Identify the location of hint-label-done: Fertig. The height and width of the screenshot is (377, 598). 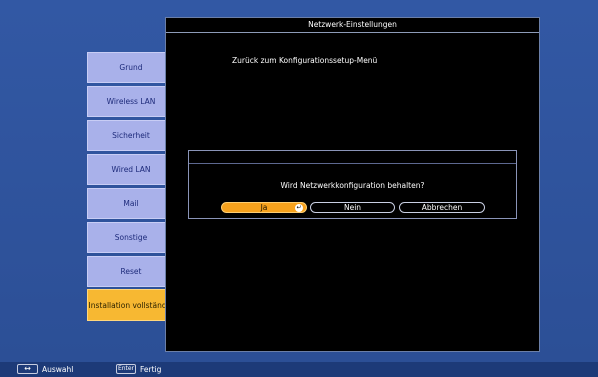
(151, 369).